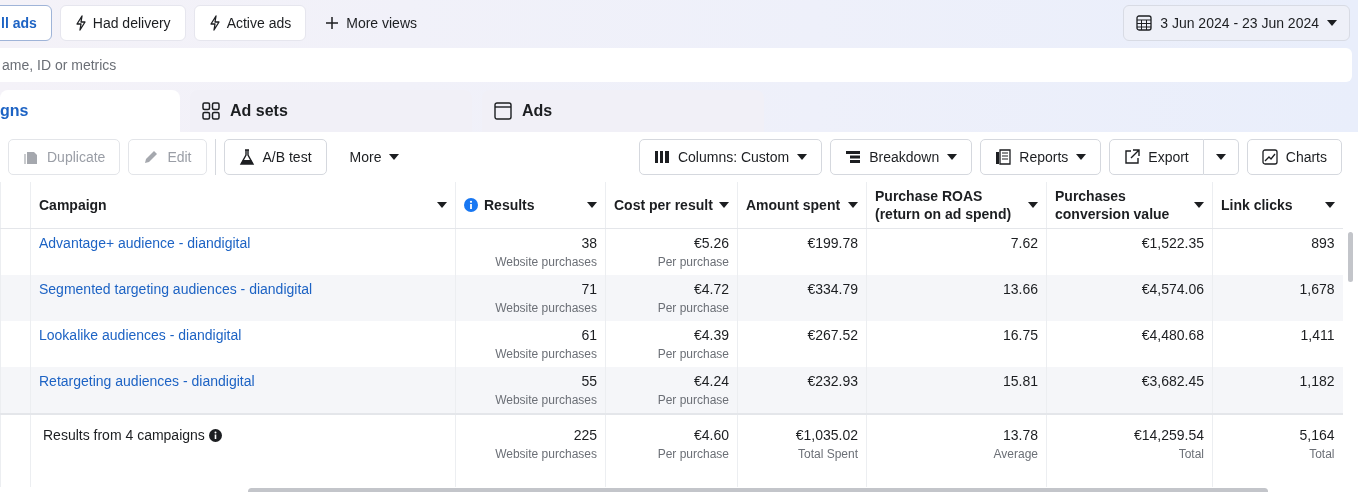  I want to click on toolbar-button: A/B test, so click(275, 157).